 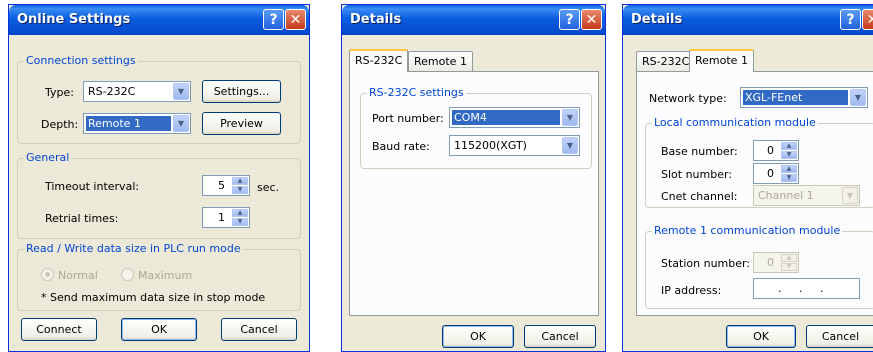 What do you see at coordinates (165, 275) in the screenshot?
I see `radio-label: Maximum` at bounding box center [165, 275].